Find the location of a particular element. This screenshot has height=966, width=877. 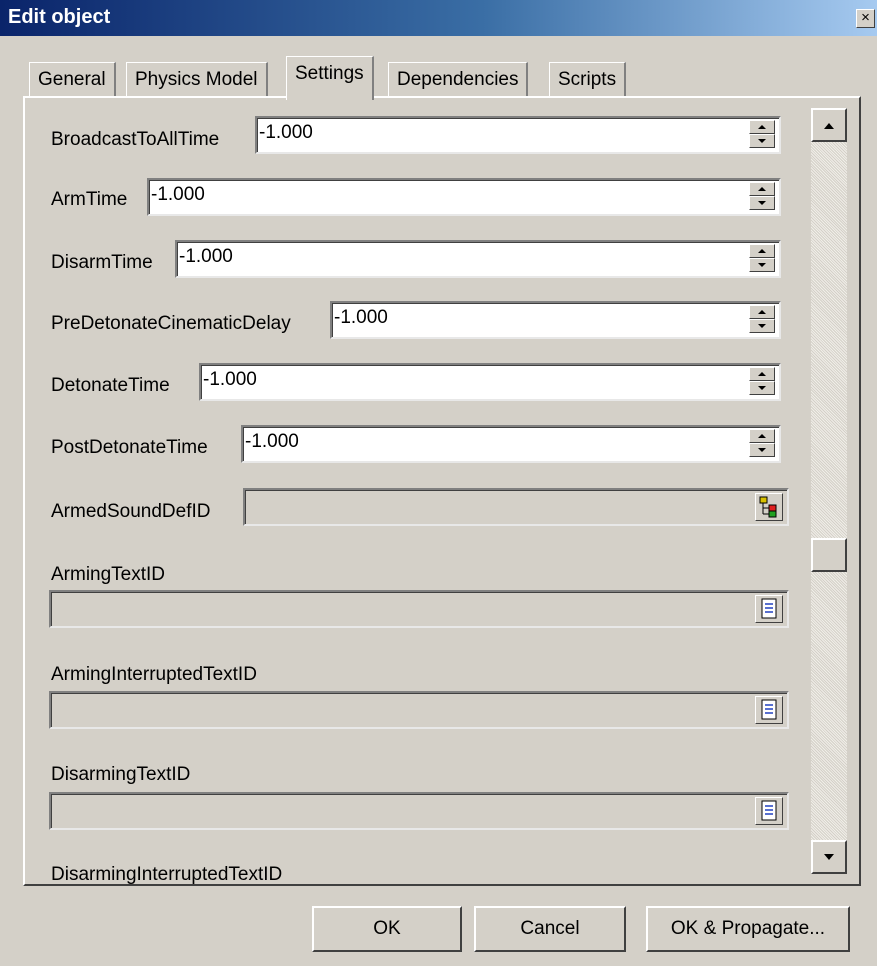

disarm-time-spinner is located at coordinates (762, 259).